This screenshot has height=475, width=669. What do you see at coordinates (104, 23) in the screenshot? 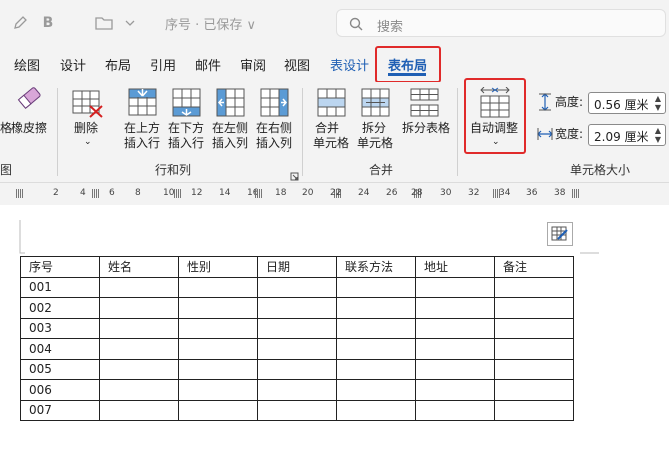
I see `folder-icon` at bounding box center [104, 23].